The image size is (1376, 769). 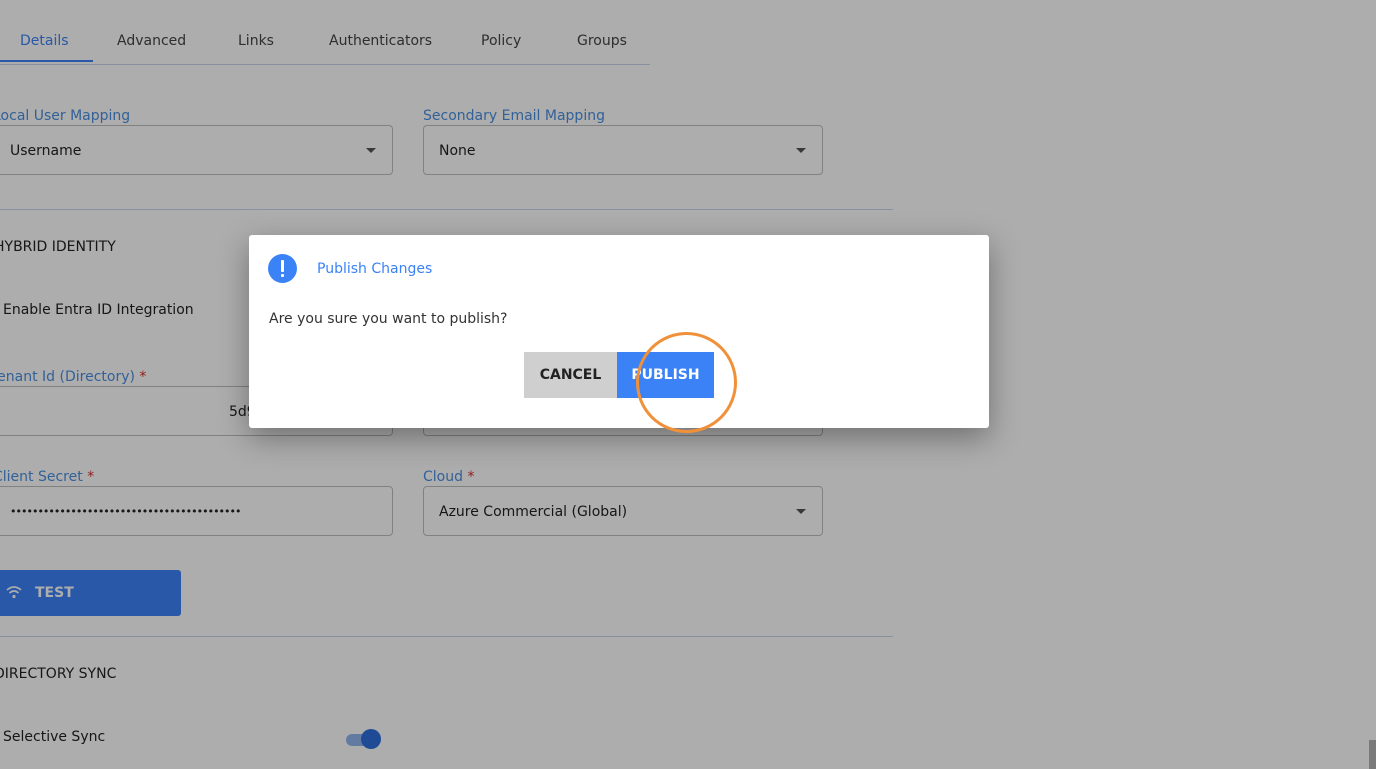 What do you see at coordinates (1372, 754) in the screenshot?
I see `scrollbar-thumb` at bounding box center [1372, 754].